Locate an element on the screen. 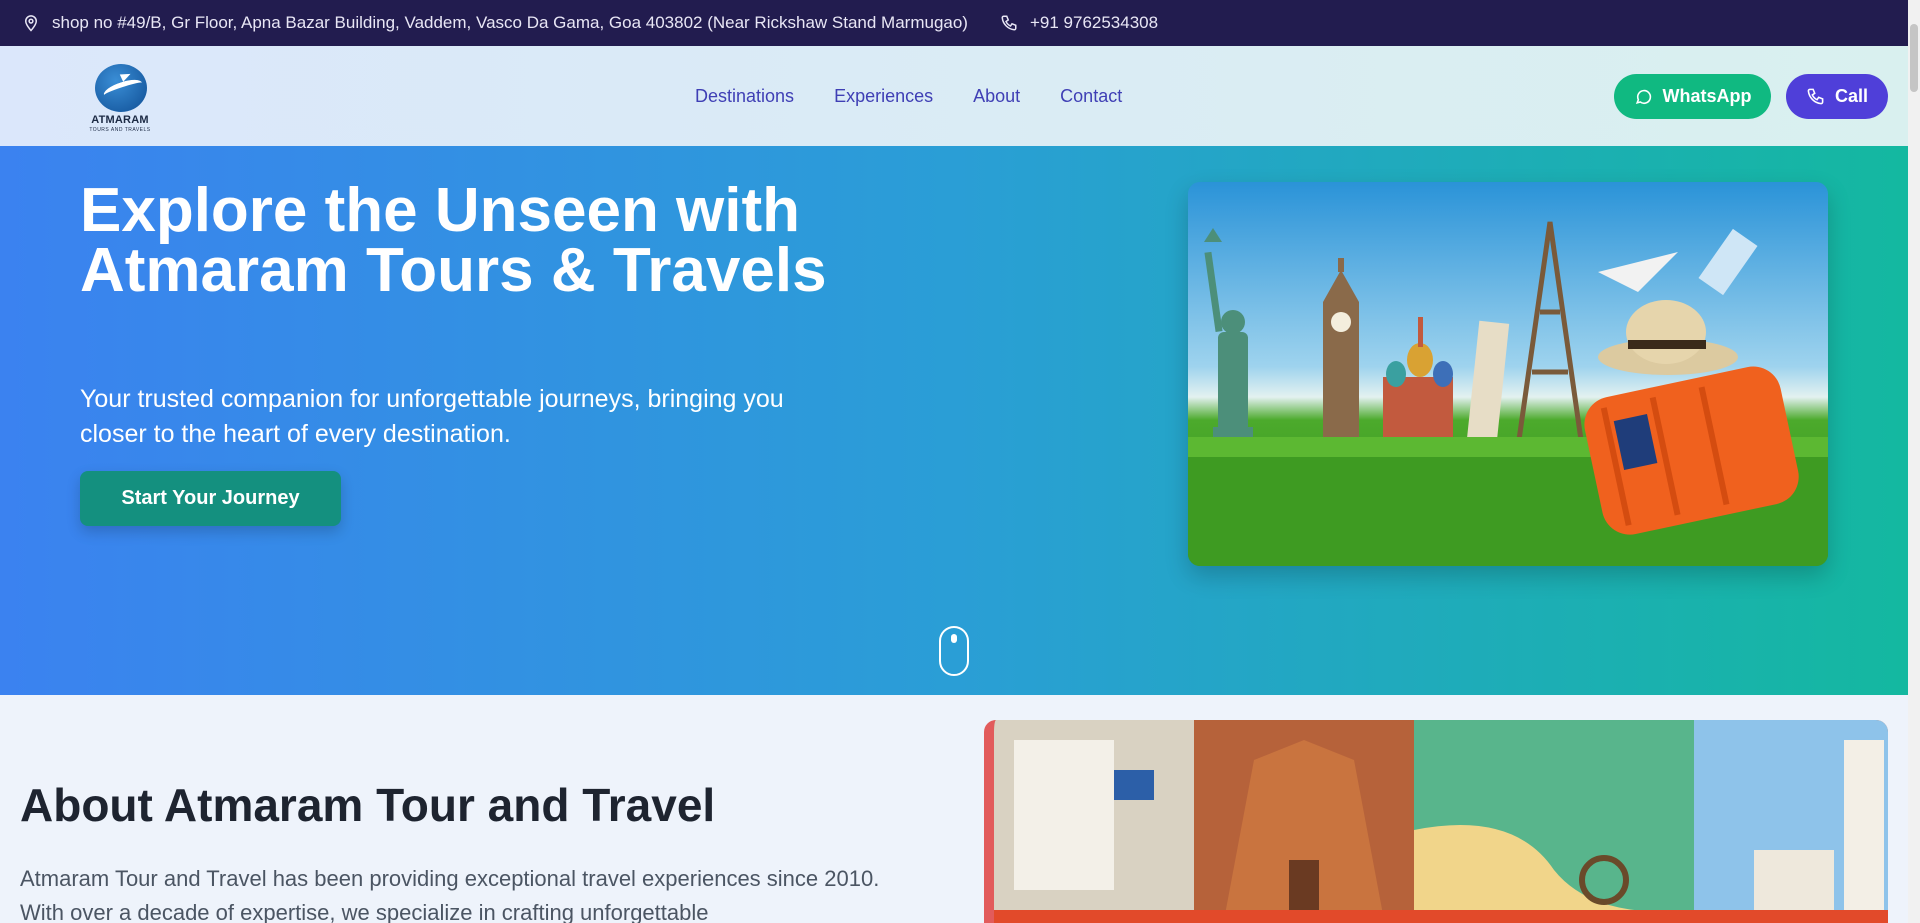 The image size is (1920, 923). main-nav: Destinations Experiences About Contact is located at coordinates (908, 96).